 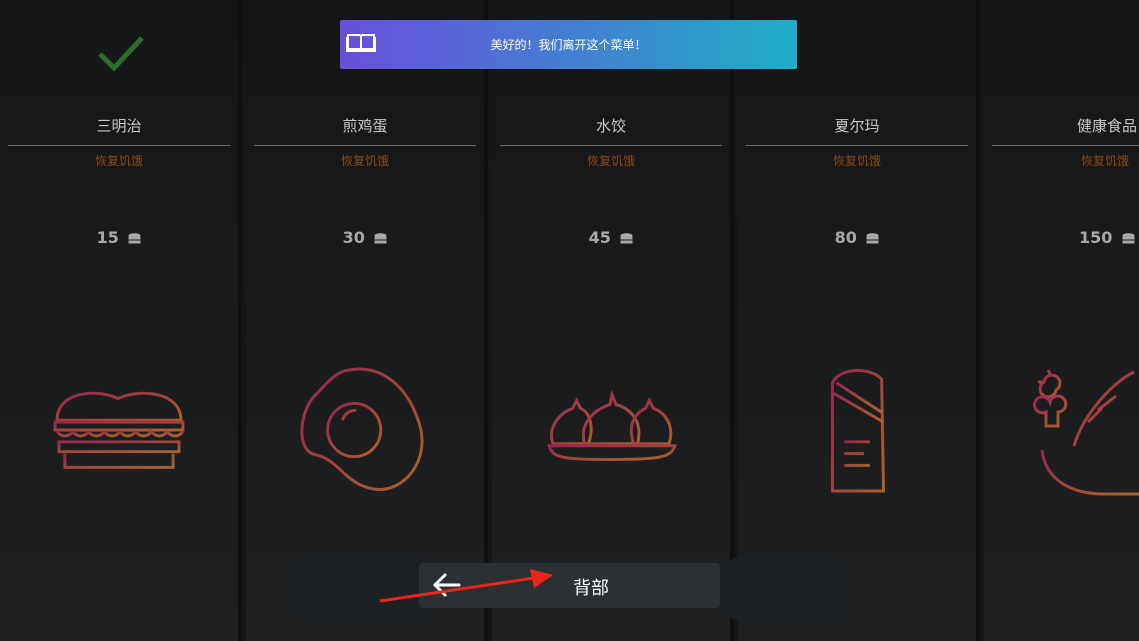 What do you see at coordinates (119, 126) in the screenshot?
I see `food-name: 三明治` at bounding box center [119, 126].